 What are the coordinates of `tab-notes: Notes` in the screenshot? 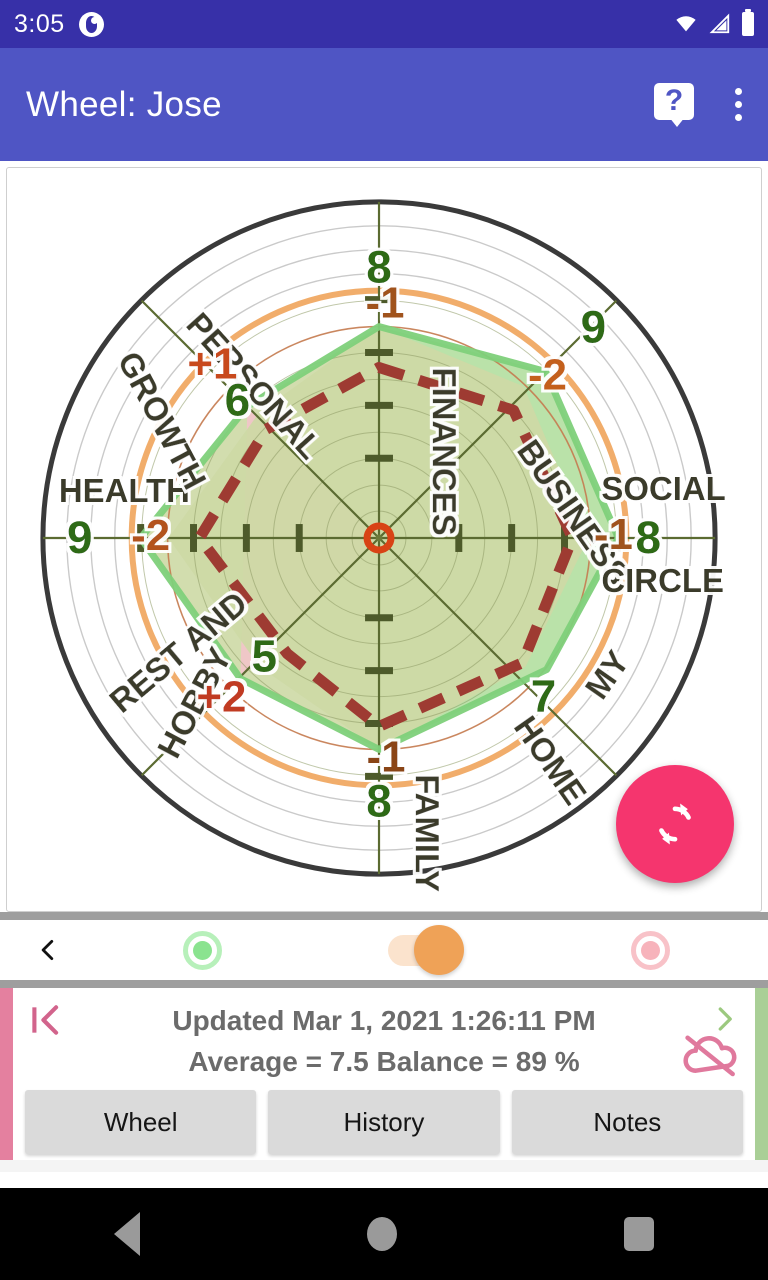 It's located at (627, 1122).